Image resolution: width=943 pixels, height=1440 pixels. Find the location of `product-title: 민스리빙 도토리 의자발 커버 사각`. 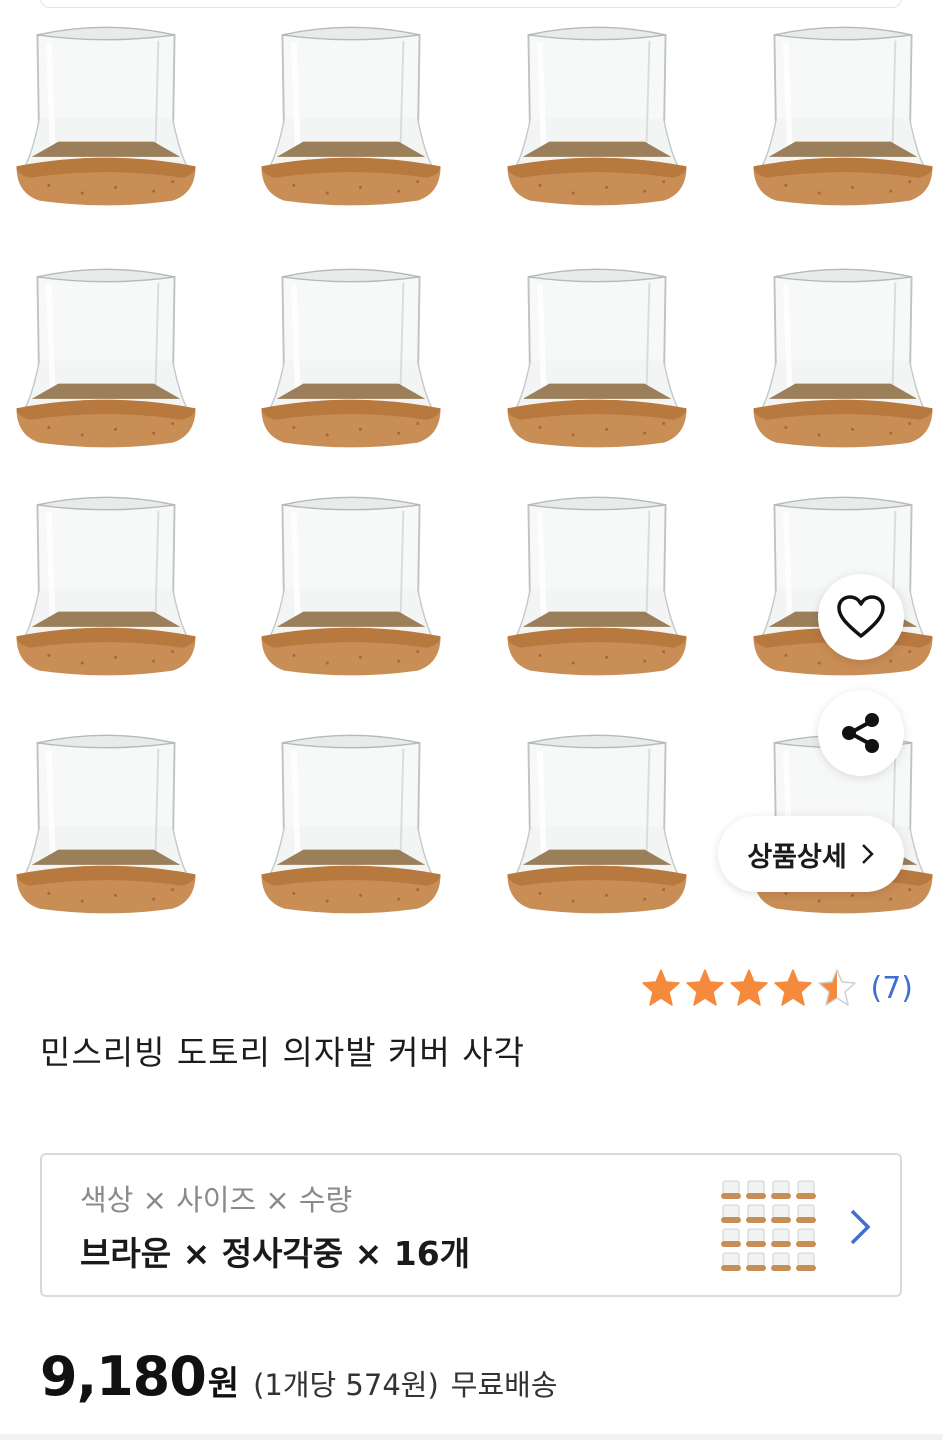

product-title: 민스리빙 도토리 의자발 커버 사각 is located at coordinates (282, 1052).